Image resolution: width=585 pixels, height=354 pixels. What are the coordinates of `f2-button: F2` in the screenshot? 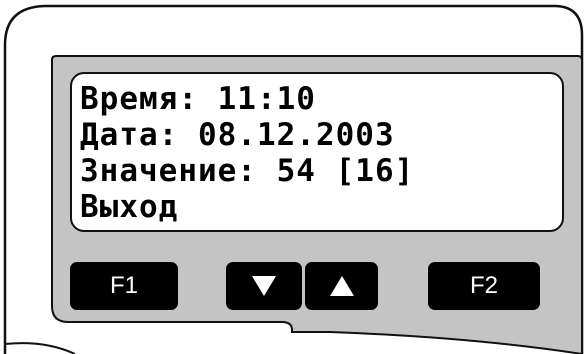 It's located at (484, 286).